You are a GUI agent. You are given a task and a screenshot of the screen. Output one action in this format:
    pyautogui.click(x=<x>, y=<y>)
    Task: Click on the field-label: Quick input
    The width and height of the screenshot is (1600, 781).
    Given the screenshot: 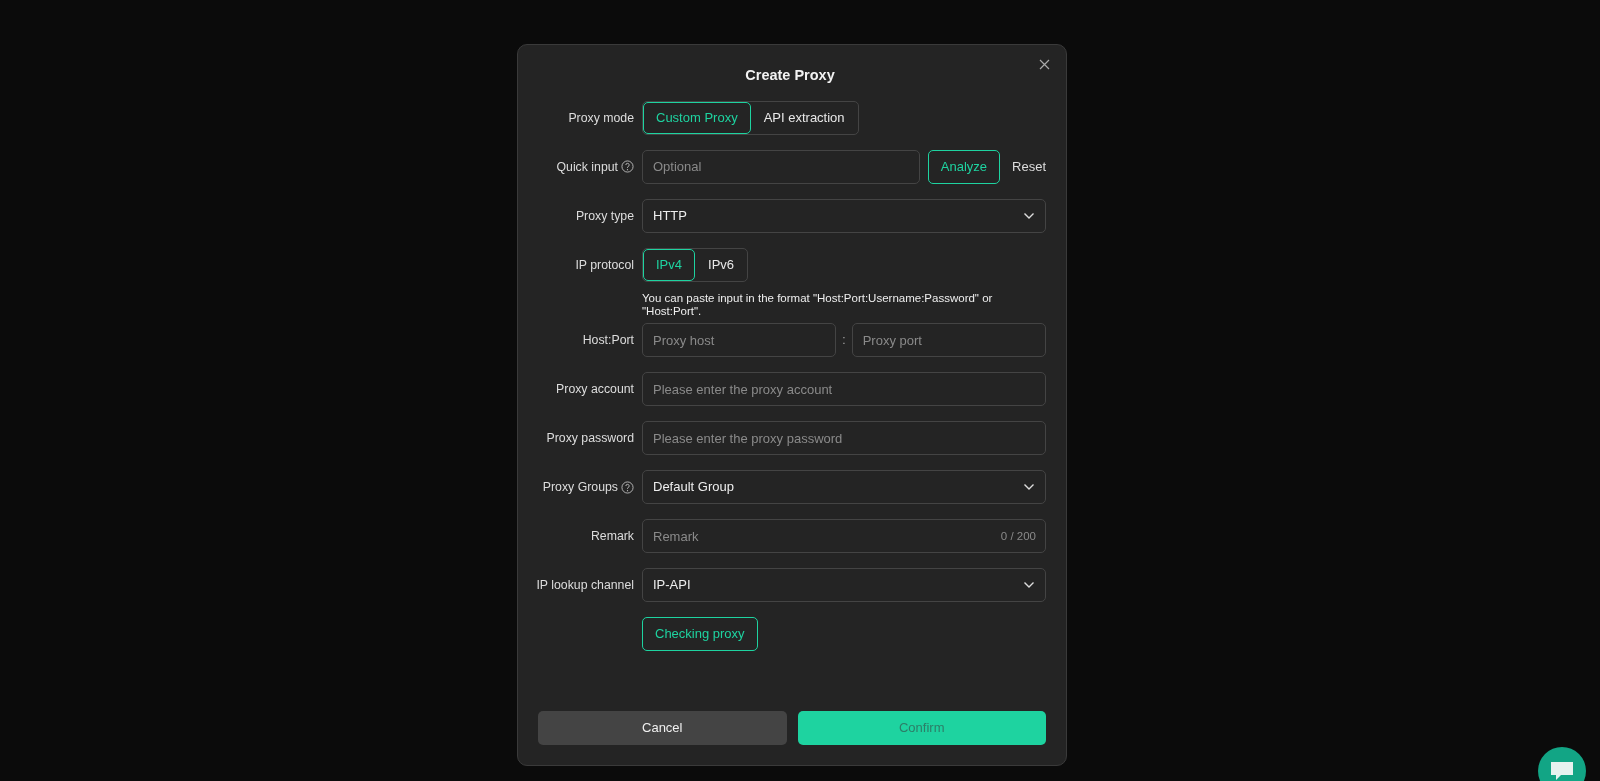 What is the action you would take?
    pyautogui.click(x=587, y=167)
    